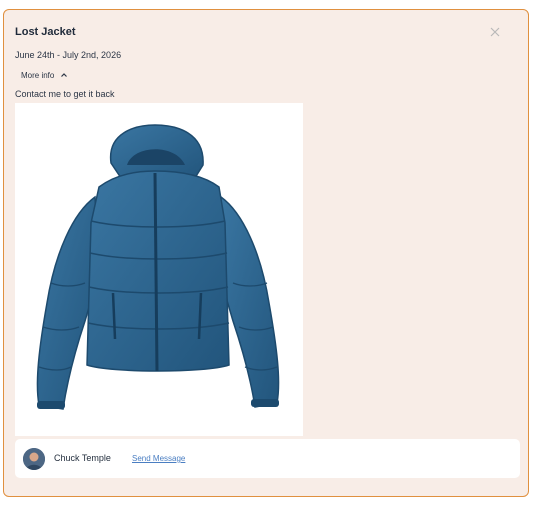 This screenshot has width=534, height=506. I want to click on date-range: June 24th - July 2nd, 2026, so click(68, 55).